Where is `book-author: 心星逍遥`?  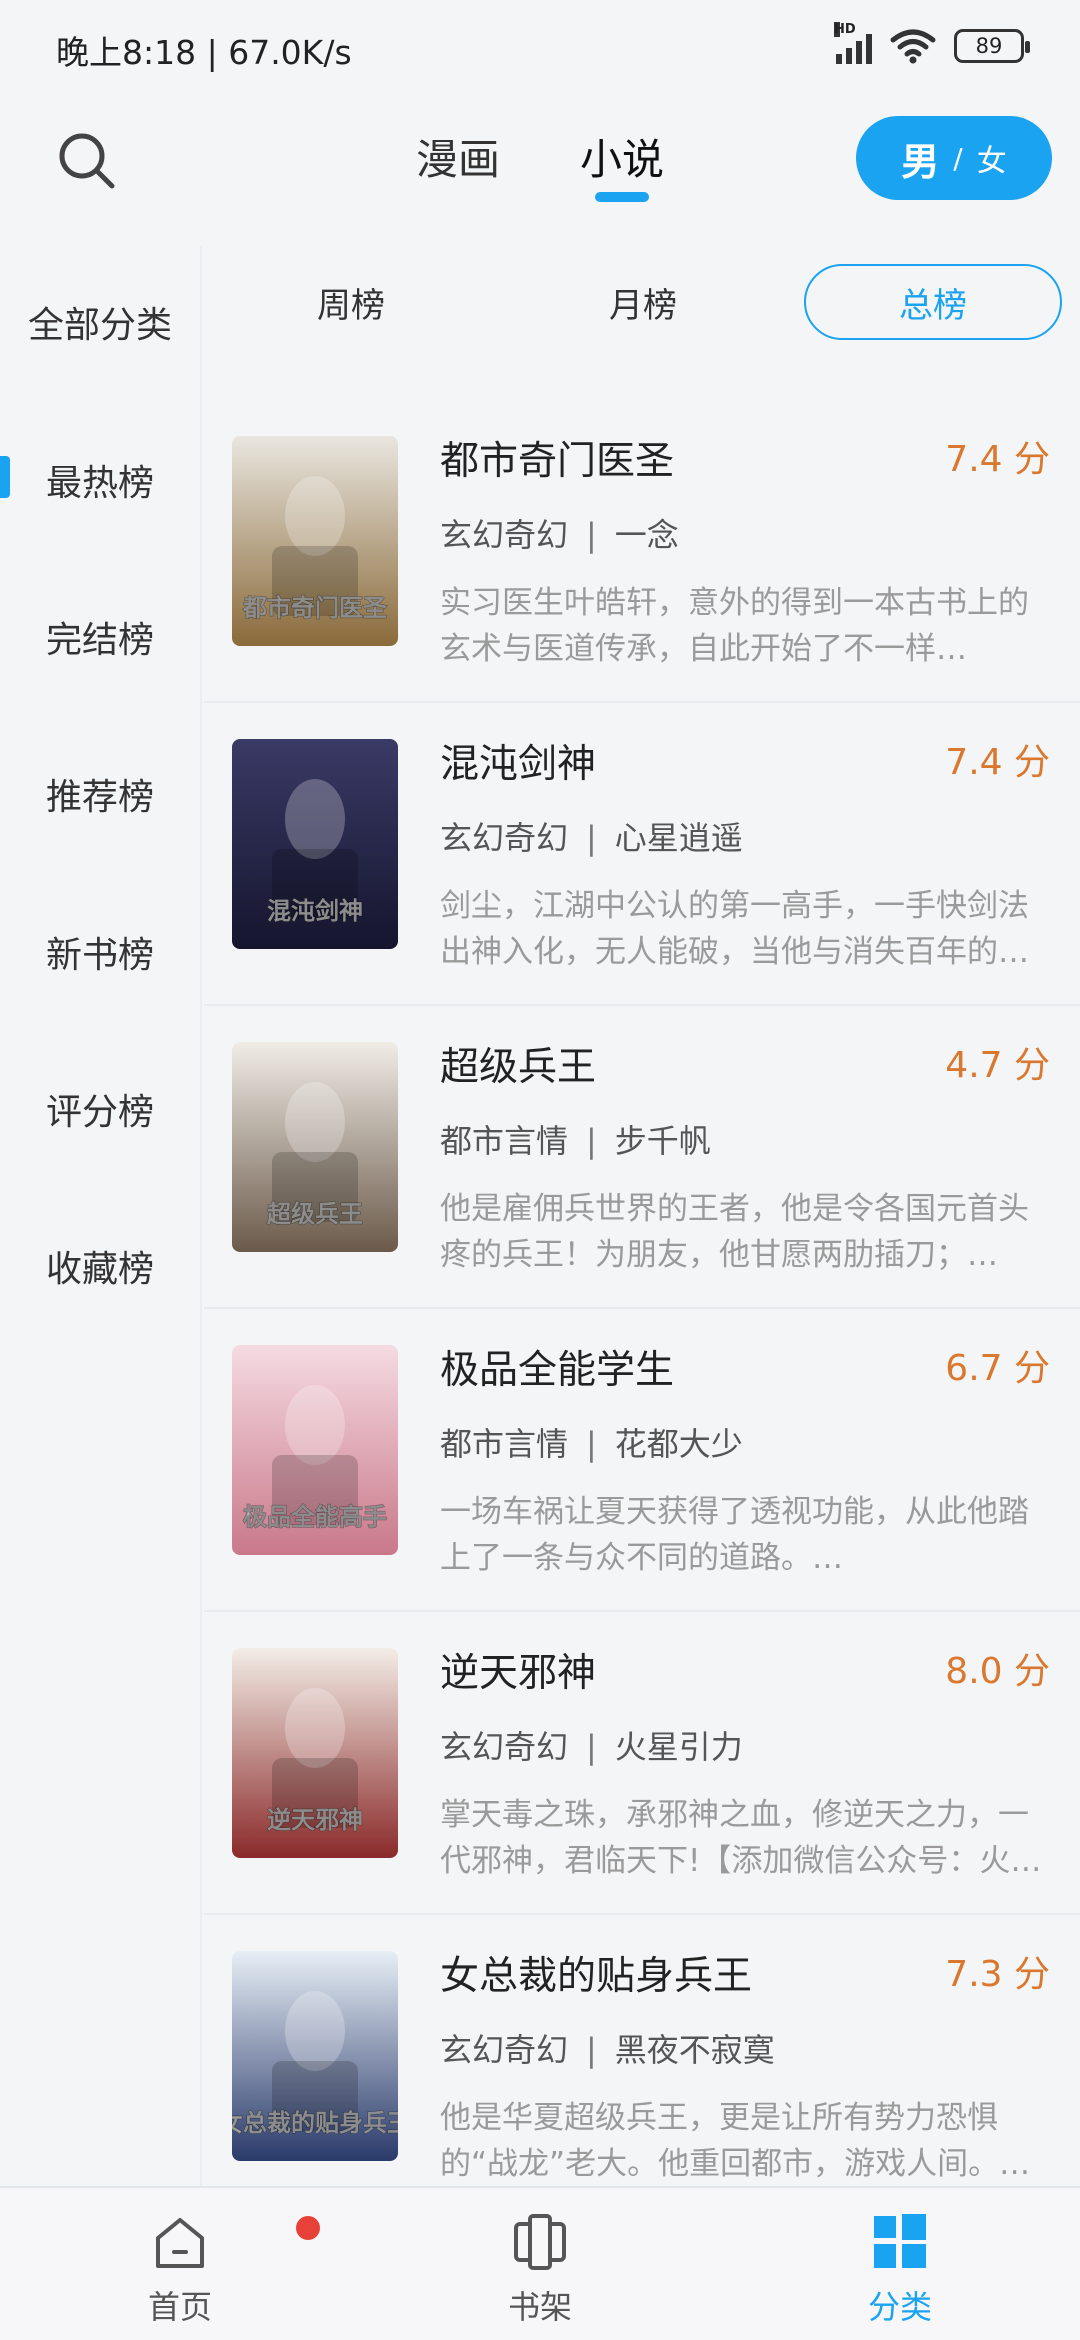
book-author: 心星逍遥 is located at coordinates (678, 838).